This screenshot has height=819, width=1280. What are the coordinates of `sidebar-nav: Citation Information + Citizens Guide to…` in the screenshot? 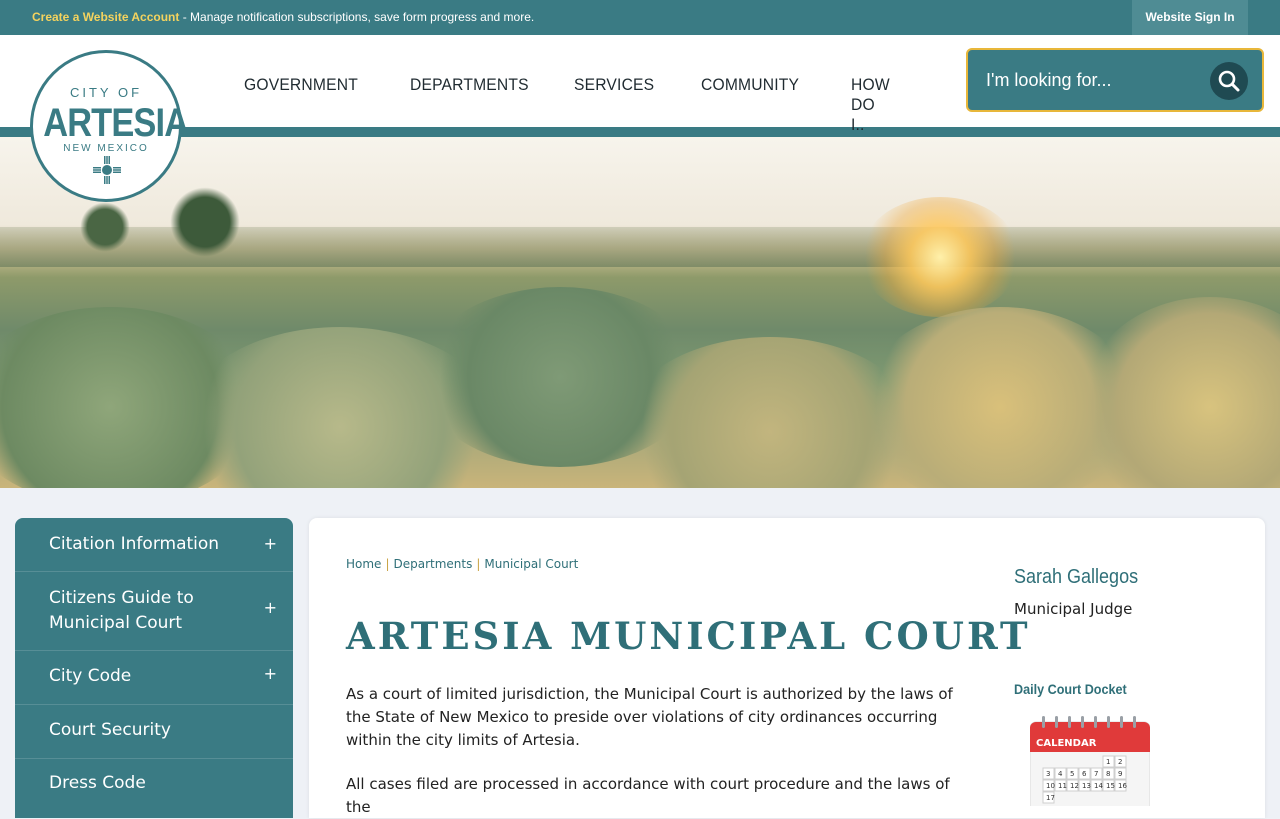 It's located at (154, 668).